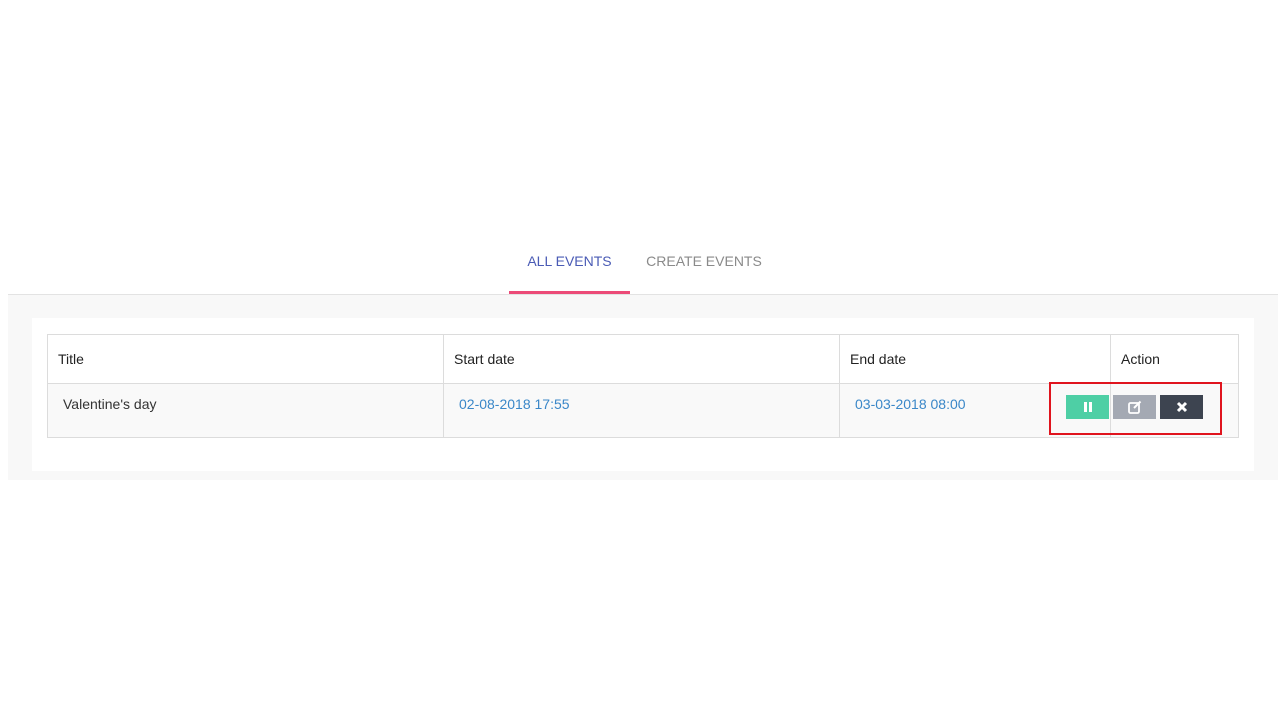  I want to click on table-header-row: Title Start date End date Action, so click(643, 359).